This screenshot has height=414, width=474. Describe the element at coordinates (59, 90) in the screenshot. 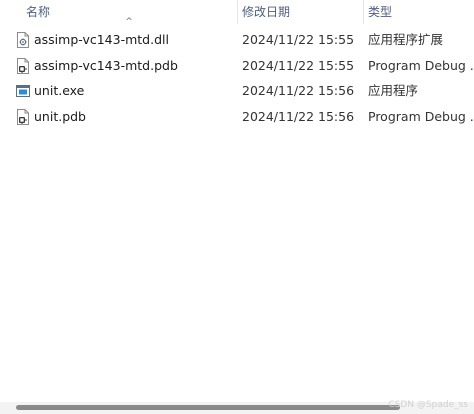

I see `file-name: unit.exe` at that location.